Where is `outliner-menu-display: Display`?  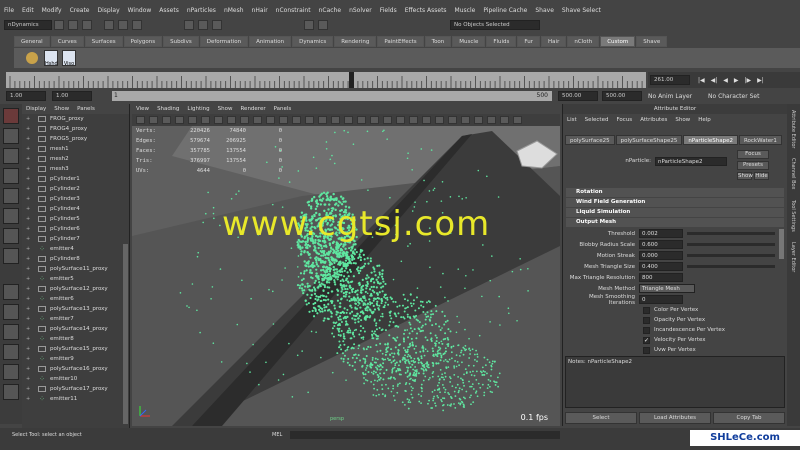 outliner-menu-display: Display is located at coordinates (36, 109).